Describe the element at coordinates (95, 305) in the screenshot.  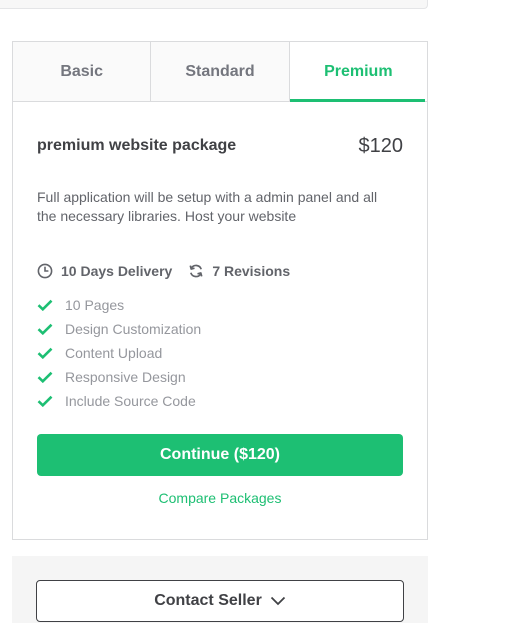
I see `feature-label: 10 Pages` at that location.